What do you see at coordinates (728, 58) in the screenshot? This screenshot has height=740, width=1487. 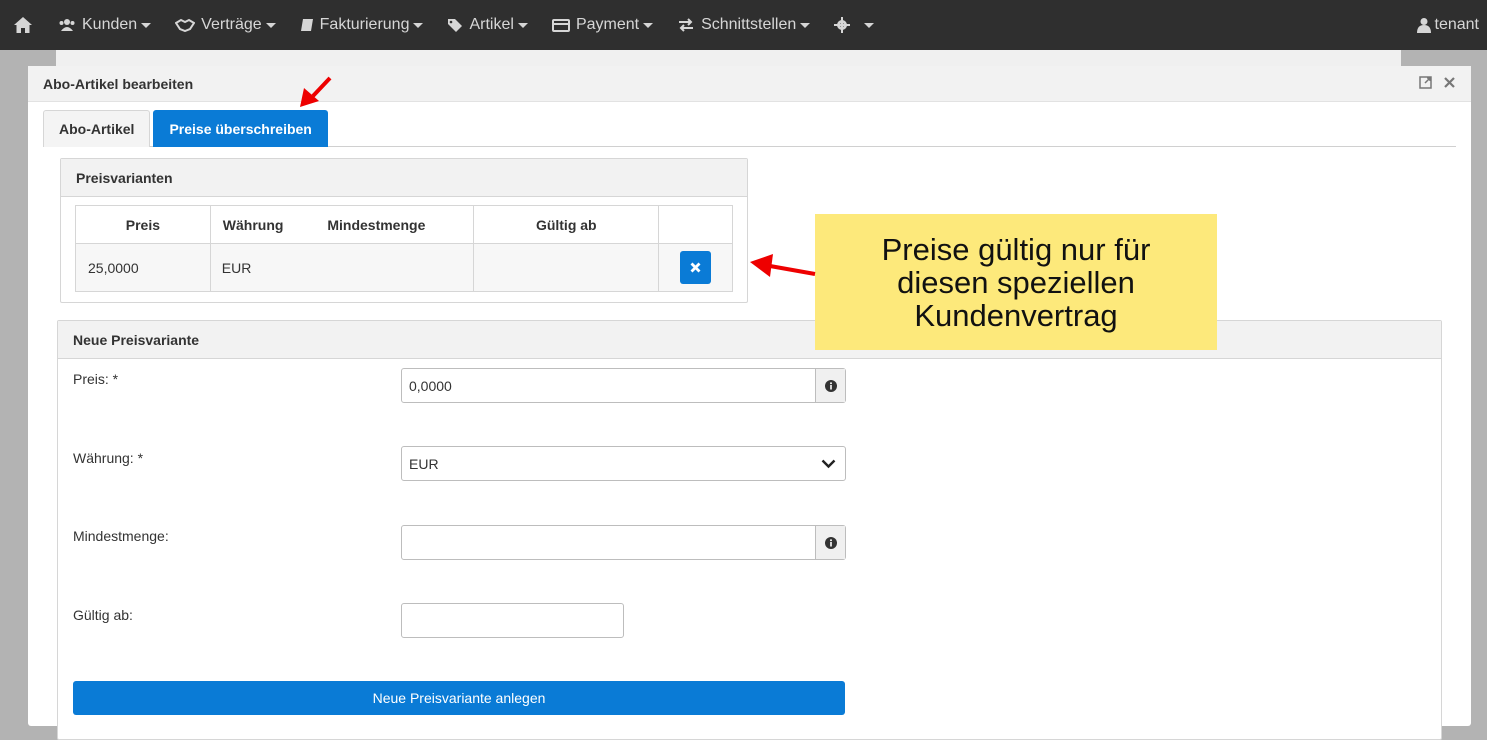 I see `background-page` at bounding box center [728, 58].